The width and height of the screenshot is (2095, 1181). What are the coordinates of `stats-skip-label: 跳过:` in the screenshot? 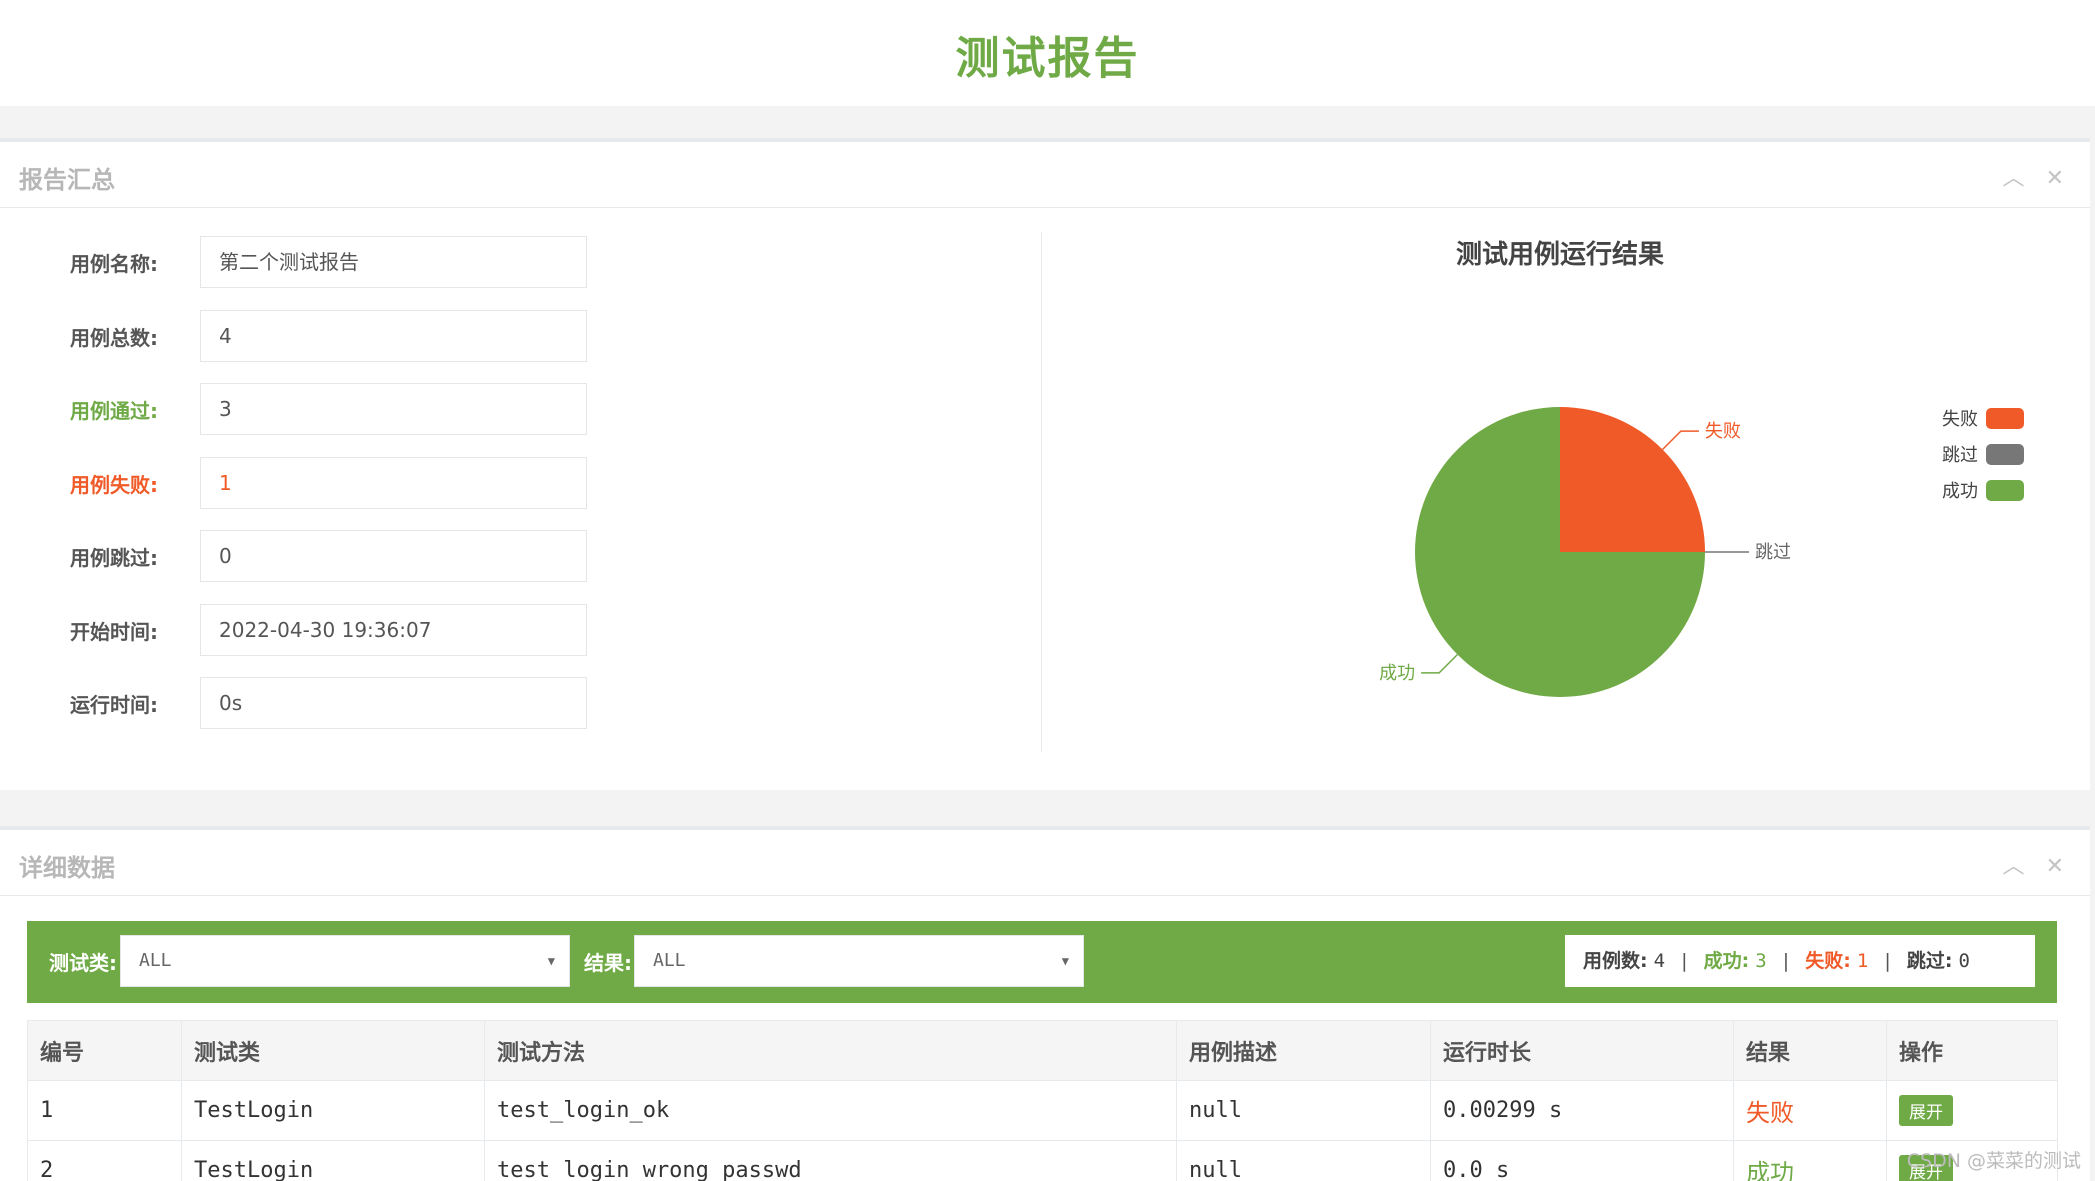 It's located at (1929, 961).